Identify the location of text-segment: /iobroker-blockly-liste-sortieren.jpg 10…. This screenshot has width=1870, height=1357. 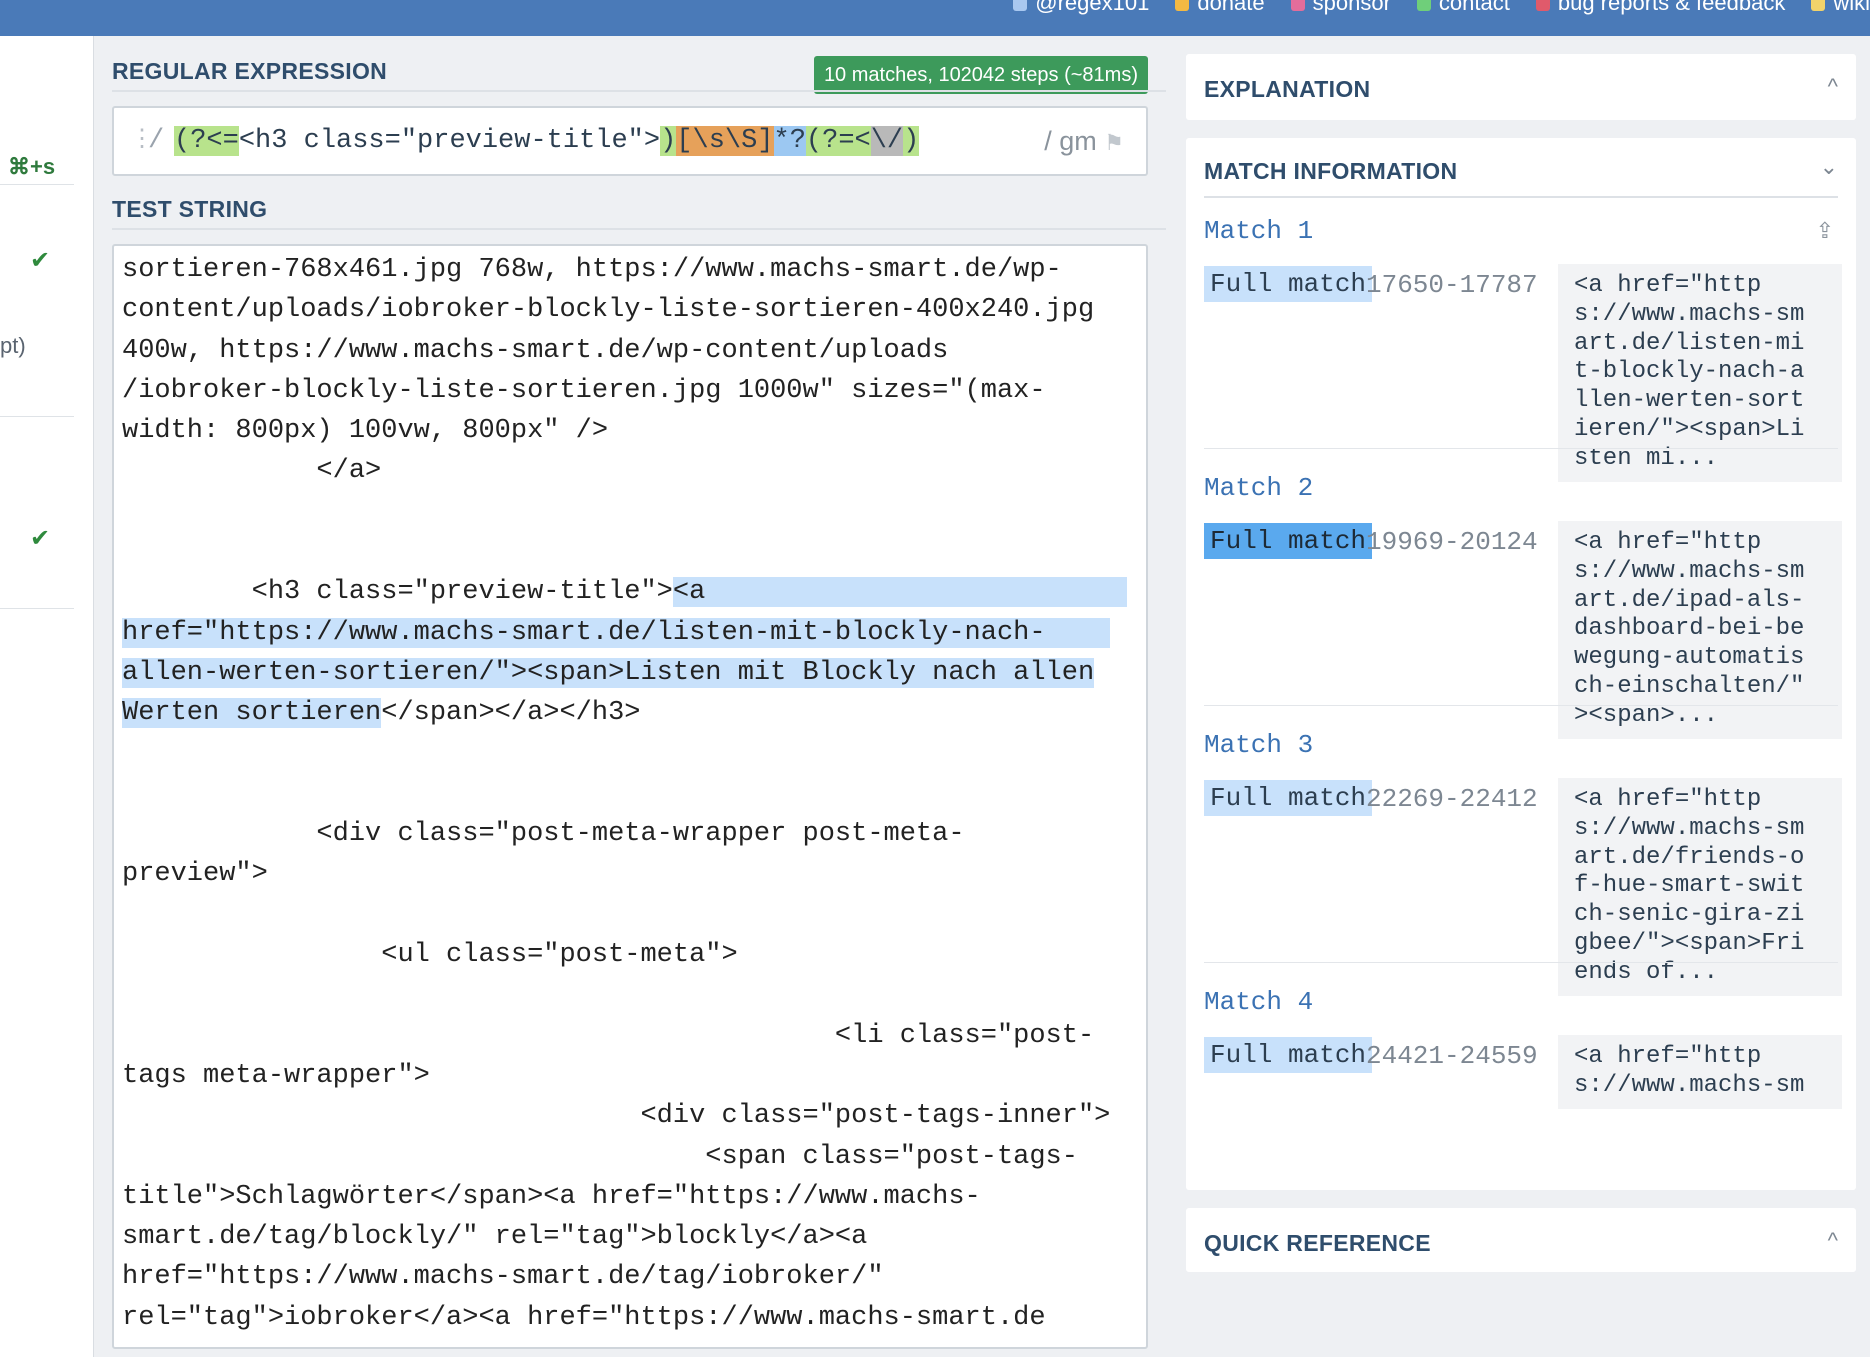
(584, 390).